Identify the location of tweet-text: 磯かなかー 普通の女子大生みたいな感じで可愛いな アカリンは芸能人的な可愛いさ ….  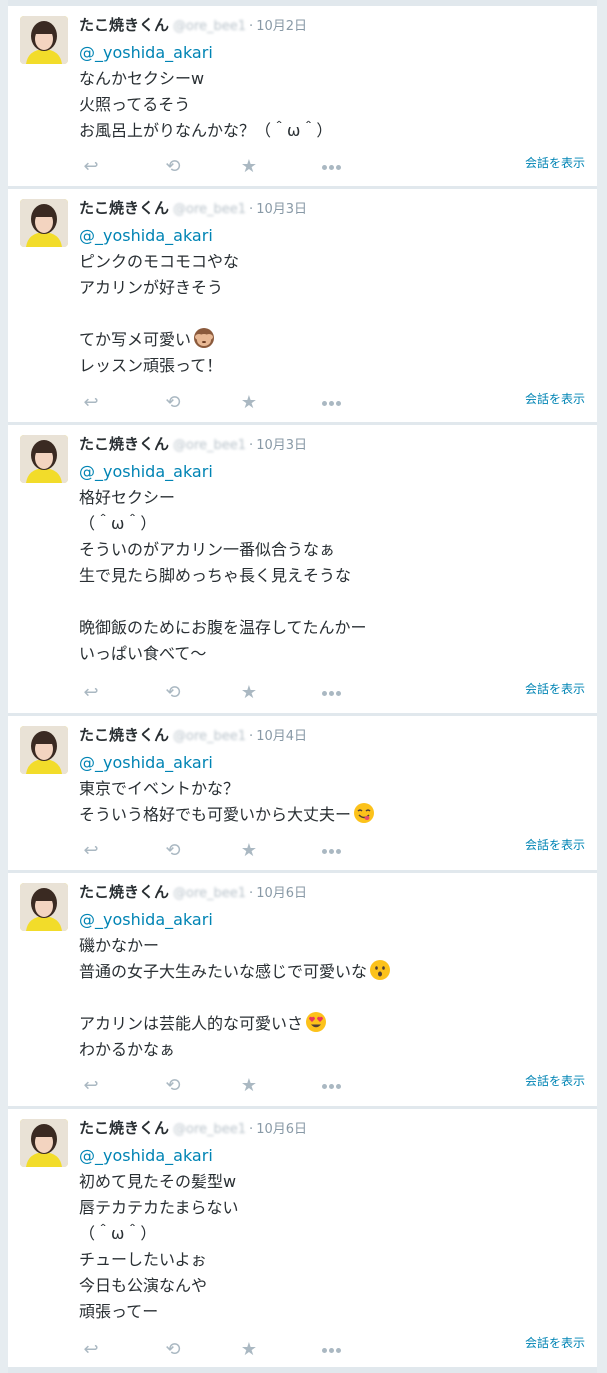
(329, 998).